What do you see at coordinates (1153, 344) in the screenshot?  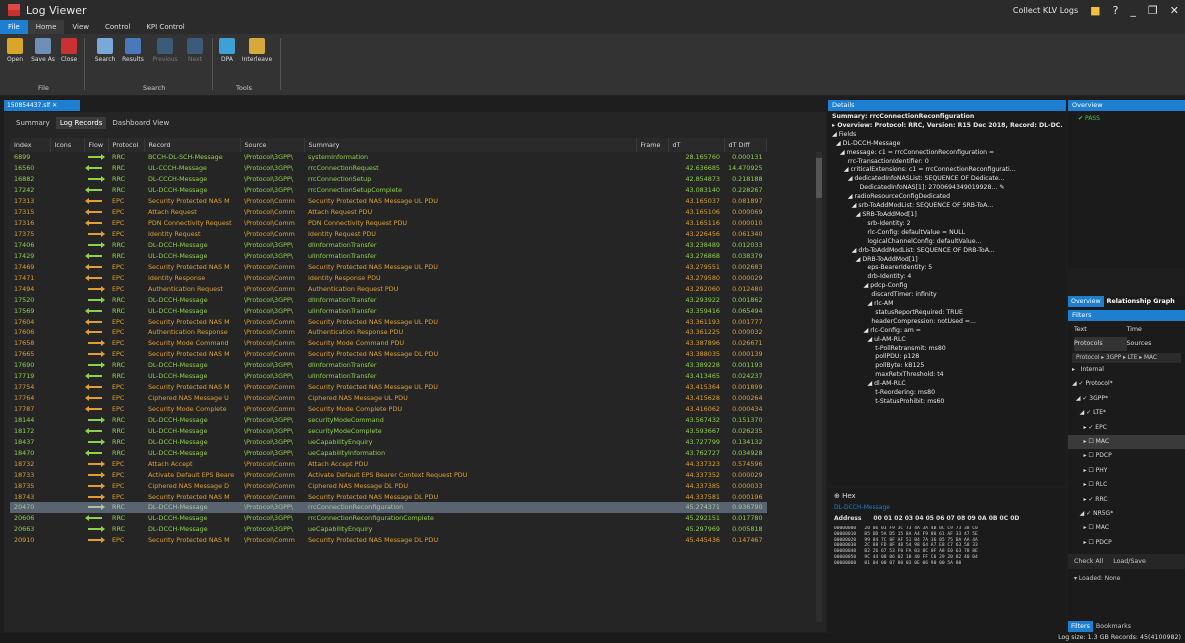 I see `filter-sources-tab: Sources` at bounding box center [1153, 344].